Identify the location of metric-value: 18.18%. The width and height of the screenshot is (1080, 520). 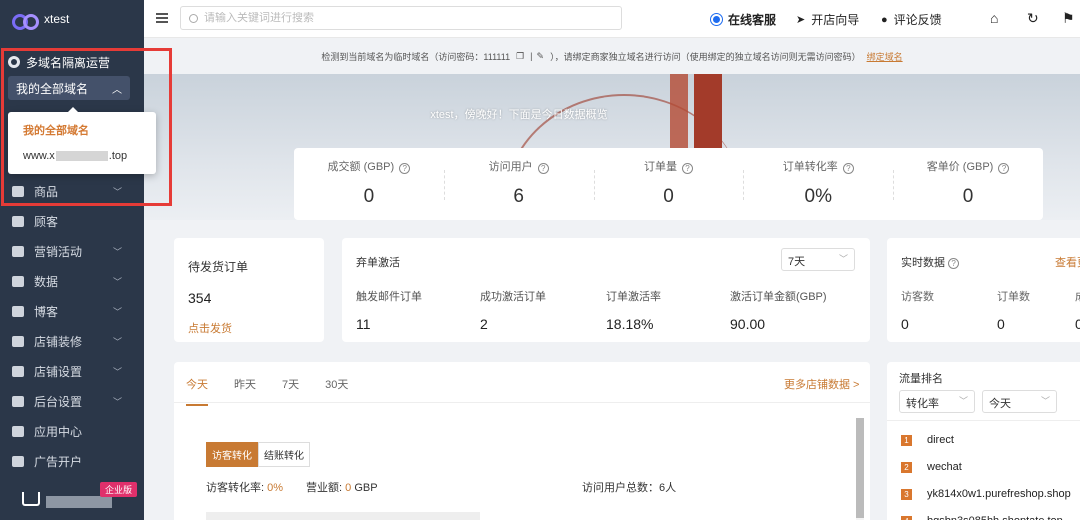
(630, 324).